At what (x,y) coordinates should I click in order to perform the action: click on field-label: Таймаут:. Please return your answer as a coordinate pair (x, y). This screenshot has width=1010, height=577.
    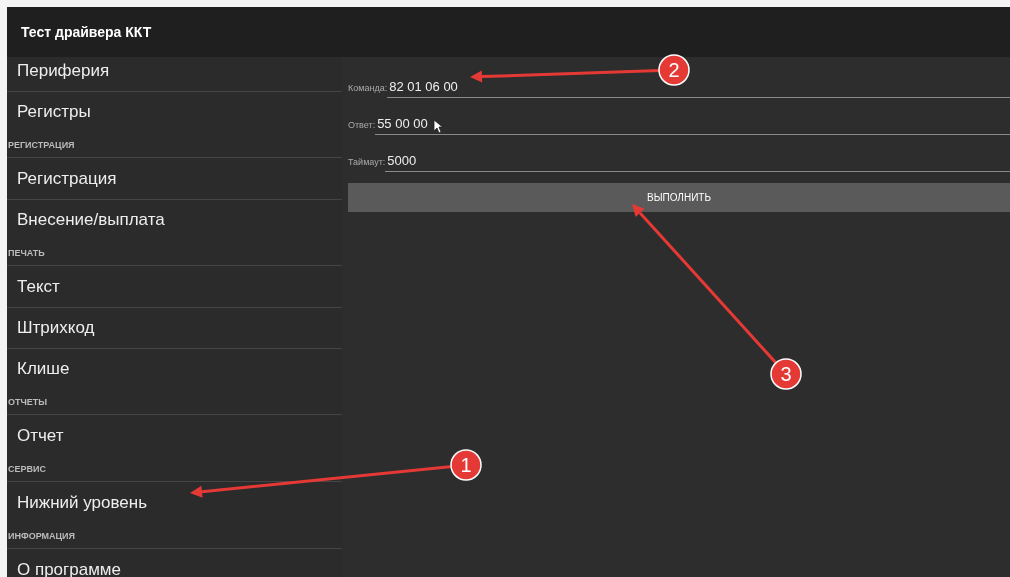
    Looking at the image, I should click on (367, 163).